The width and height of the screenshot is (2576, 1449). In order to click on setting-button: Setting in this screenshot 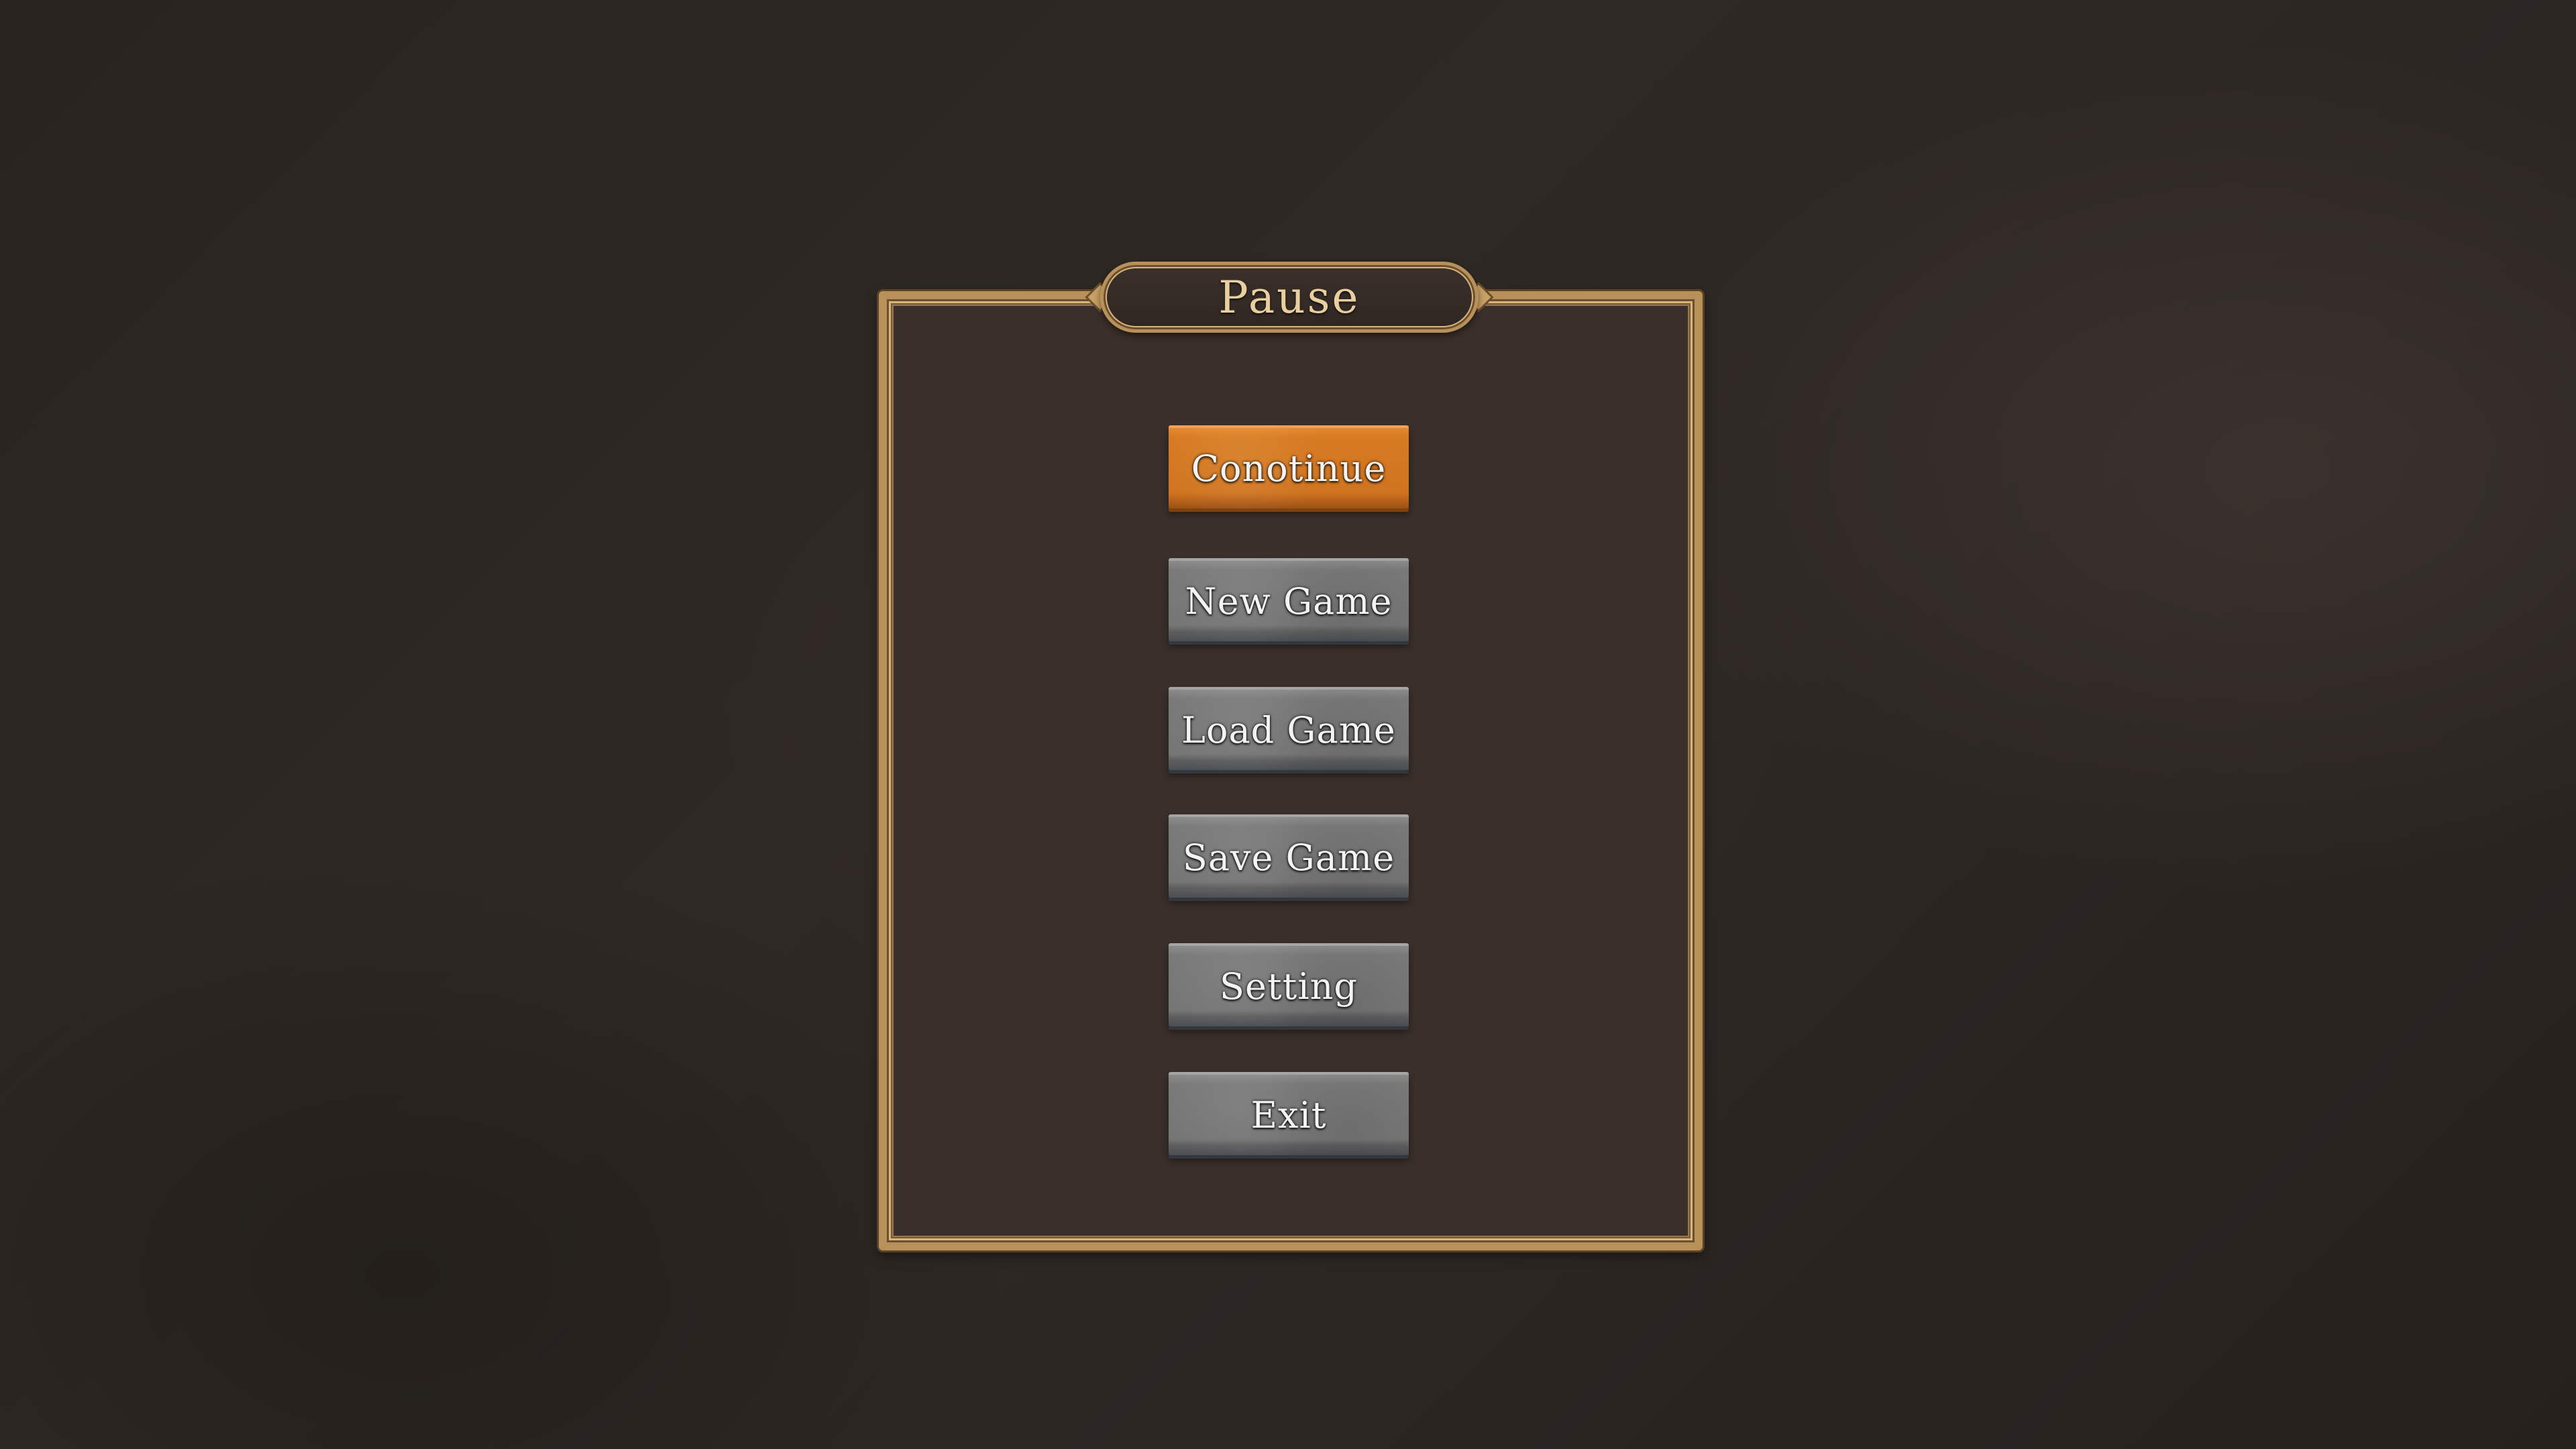, I will do `click(1289, 984)`.